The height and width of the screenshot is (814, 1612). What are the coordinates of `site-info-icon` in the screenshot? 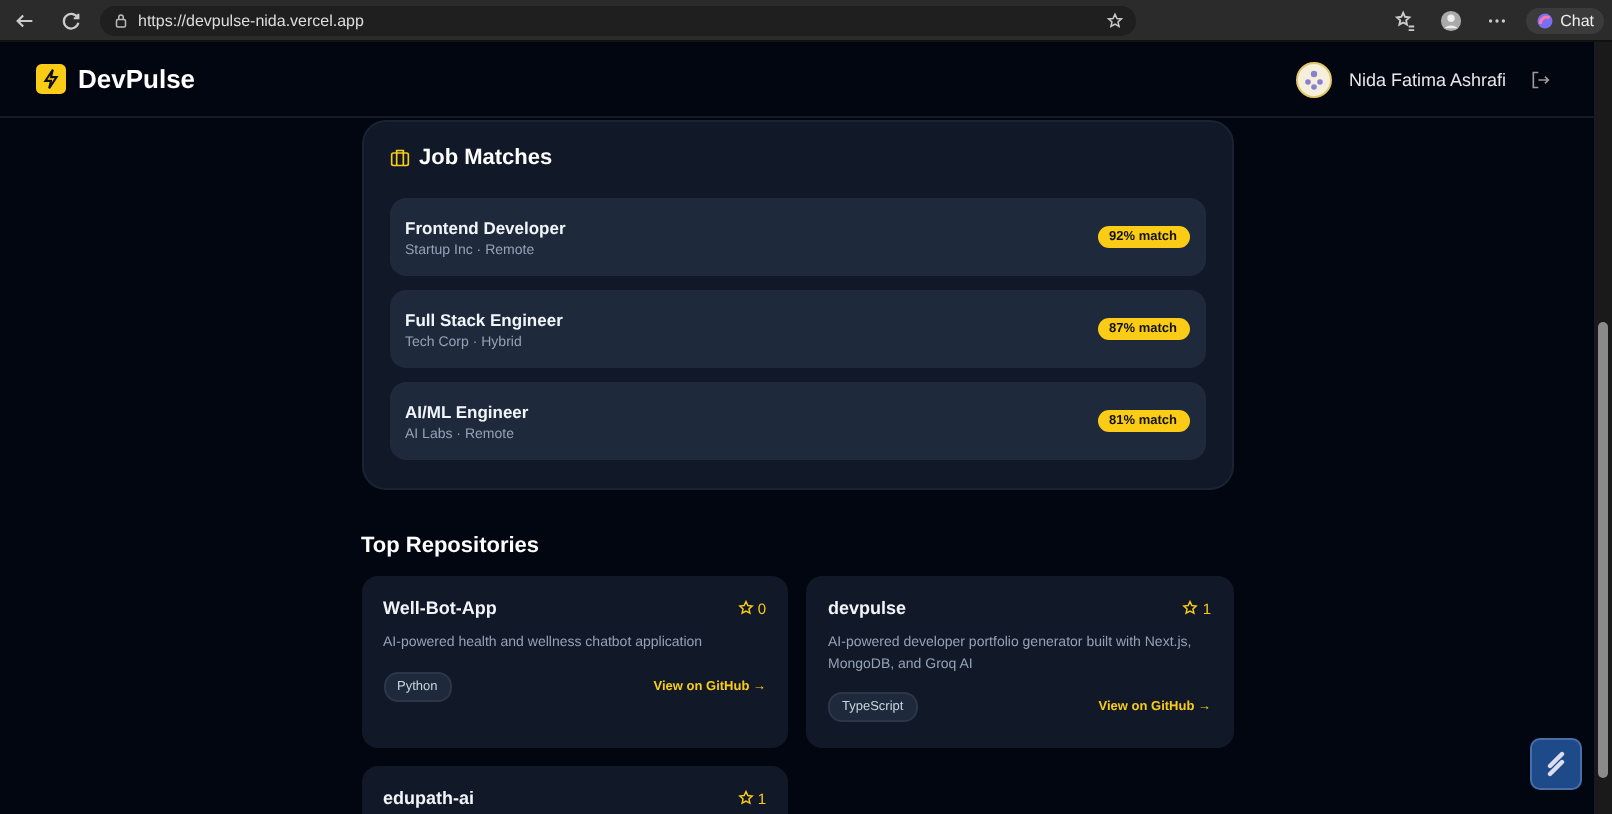 It's located at (121, 20).